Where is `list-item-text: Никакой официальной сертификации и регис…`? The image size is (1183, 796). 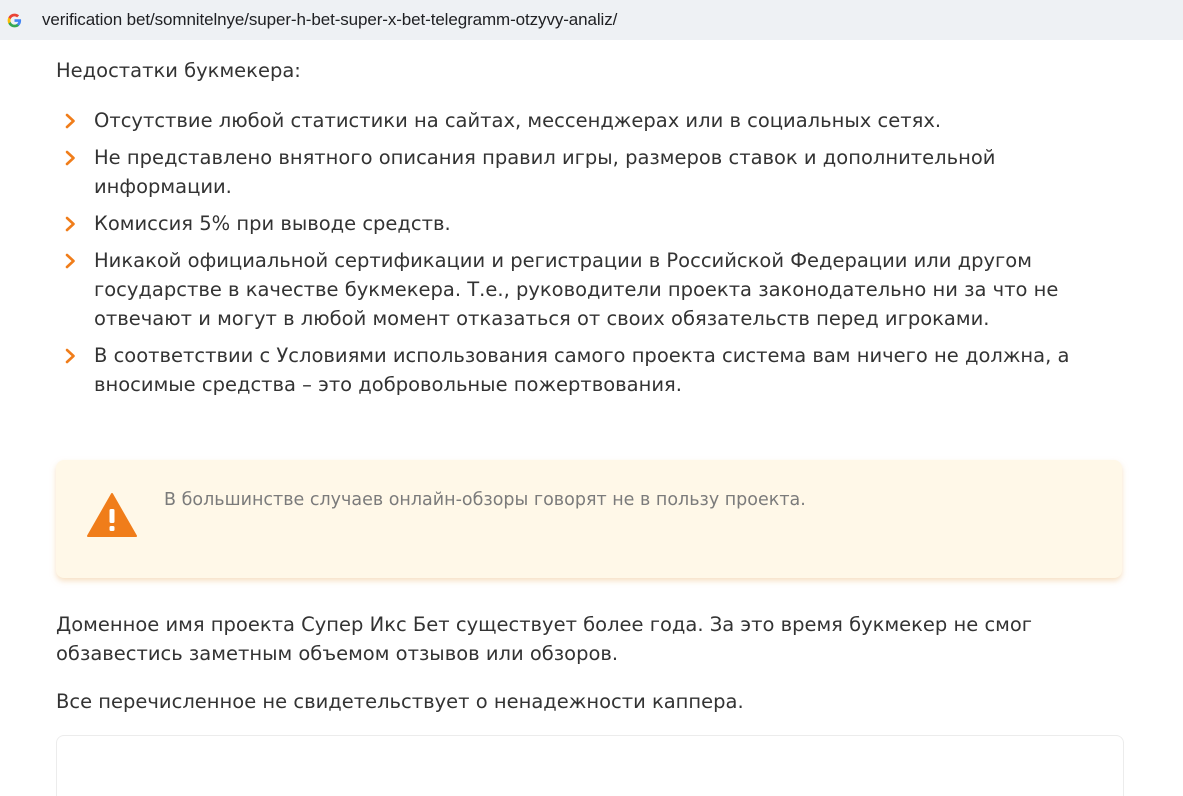 list-item-text: Никакой официальной сертификации и регис… is located at coordinates (576, 289).